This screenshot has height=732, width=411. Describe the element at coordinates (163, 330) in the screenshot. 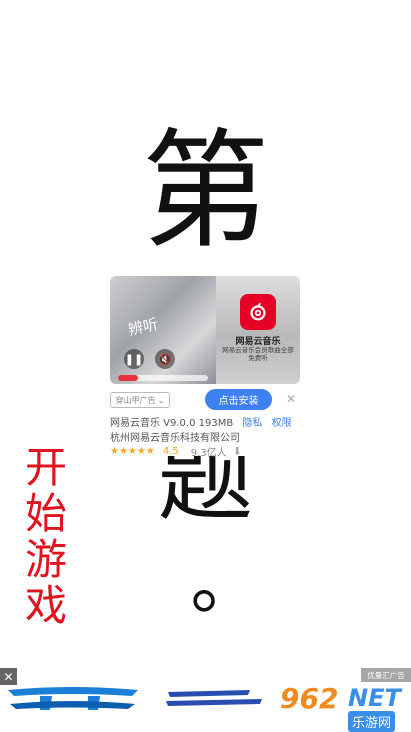

I see `ad-video: 辨听 ❚❚ 🔇` at that location.